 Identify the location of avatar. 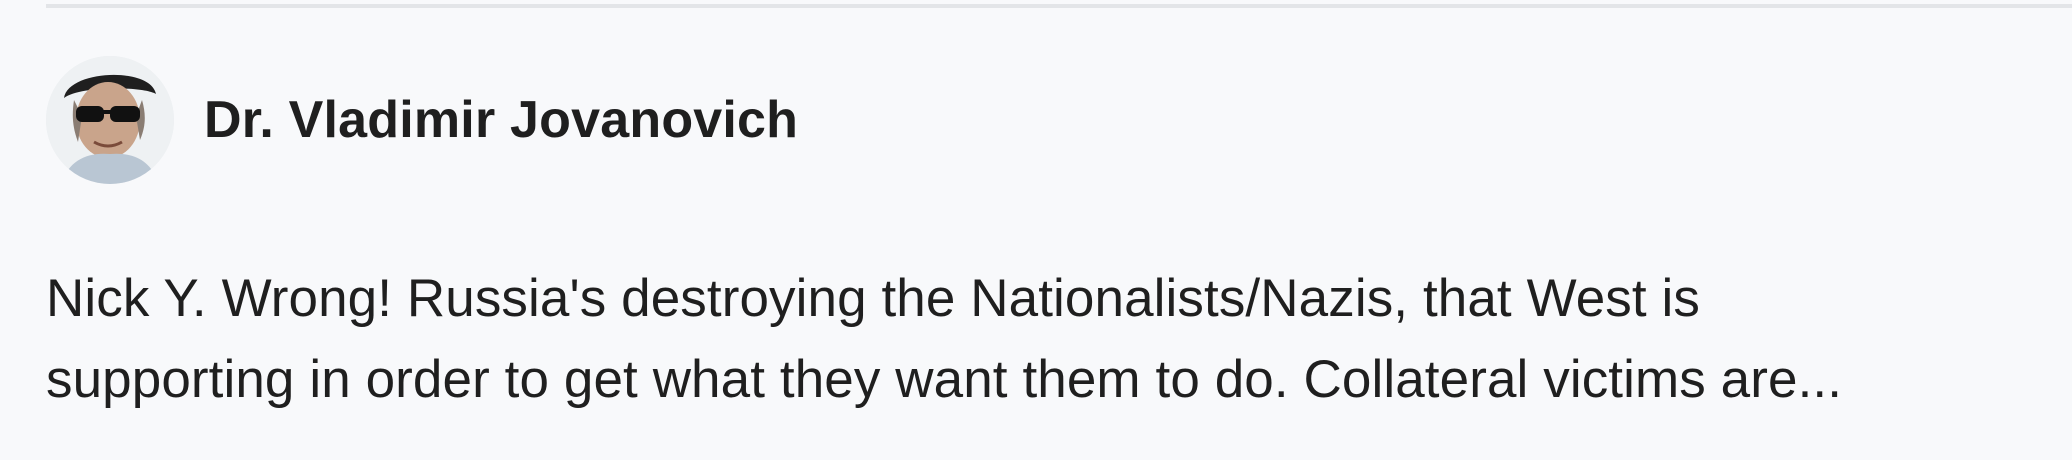
(110, 120).